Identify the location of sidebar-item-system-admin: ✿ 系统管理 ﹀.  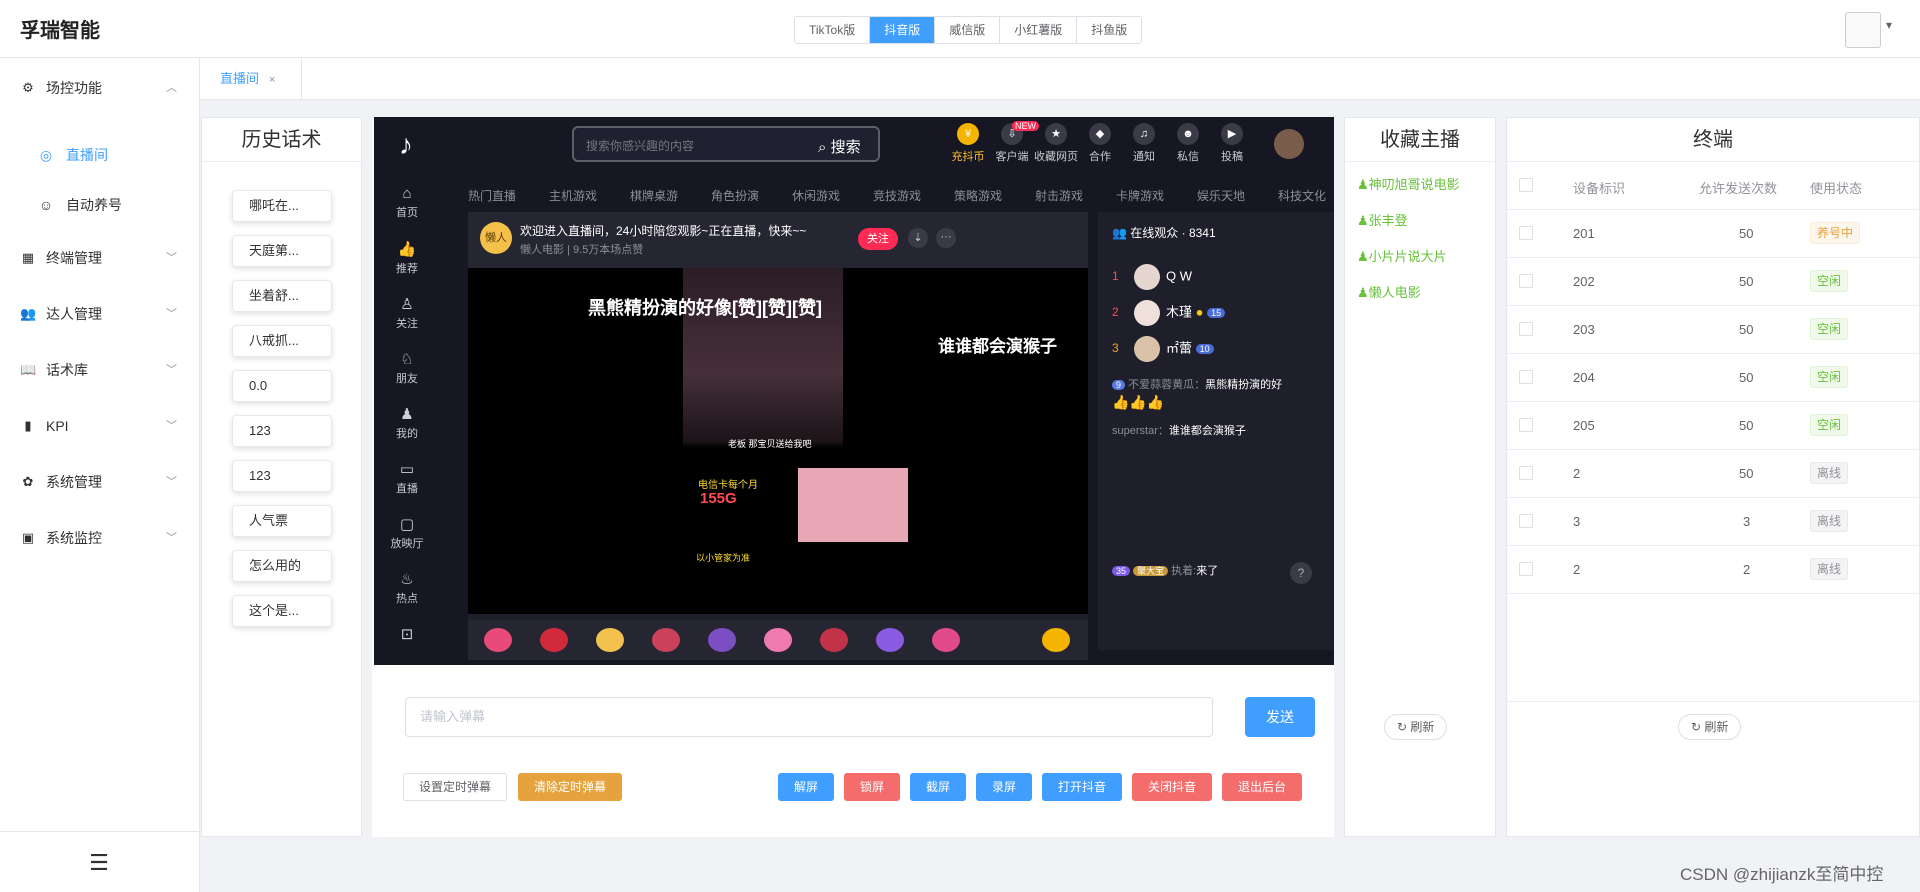
(100, 482).